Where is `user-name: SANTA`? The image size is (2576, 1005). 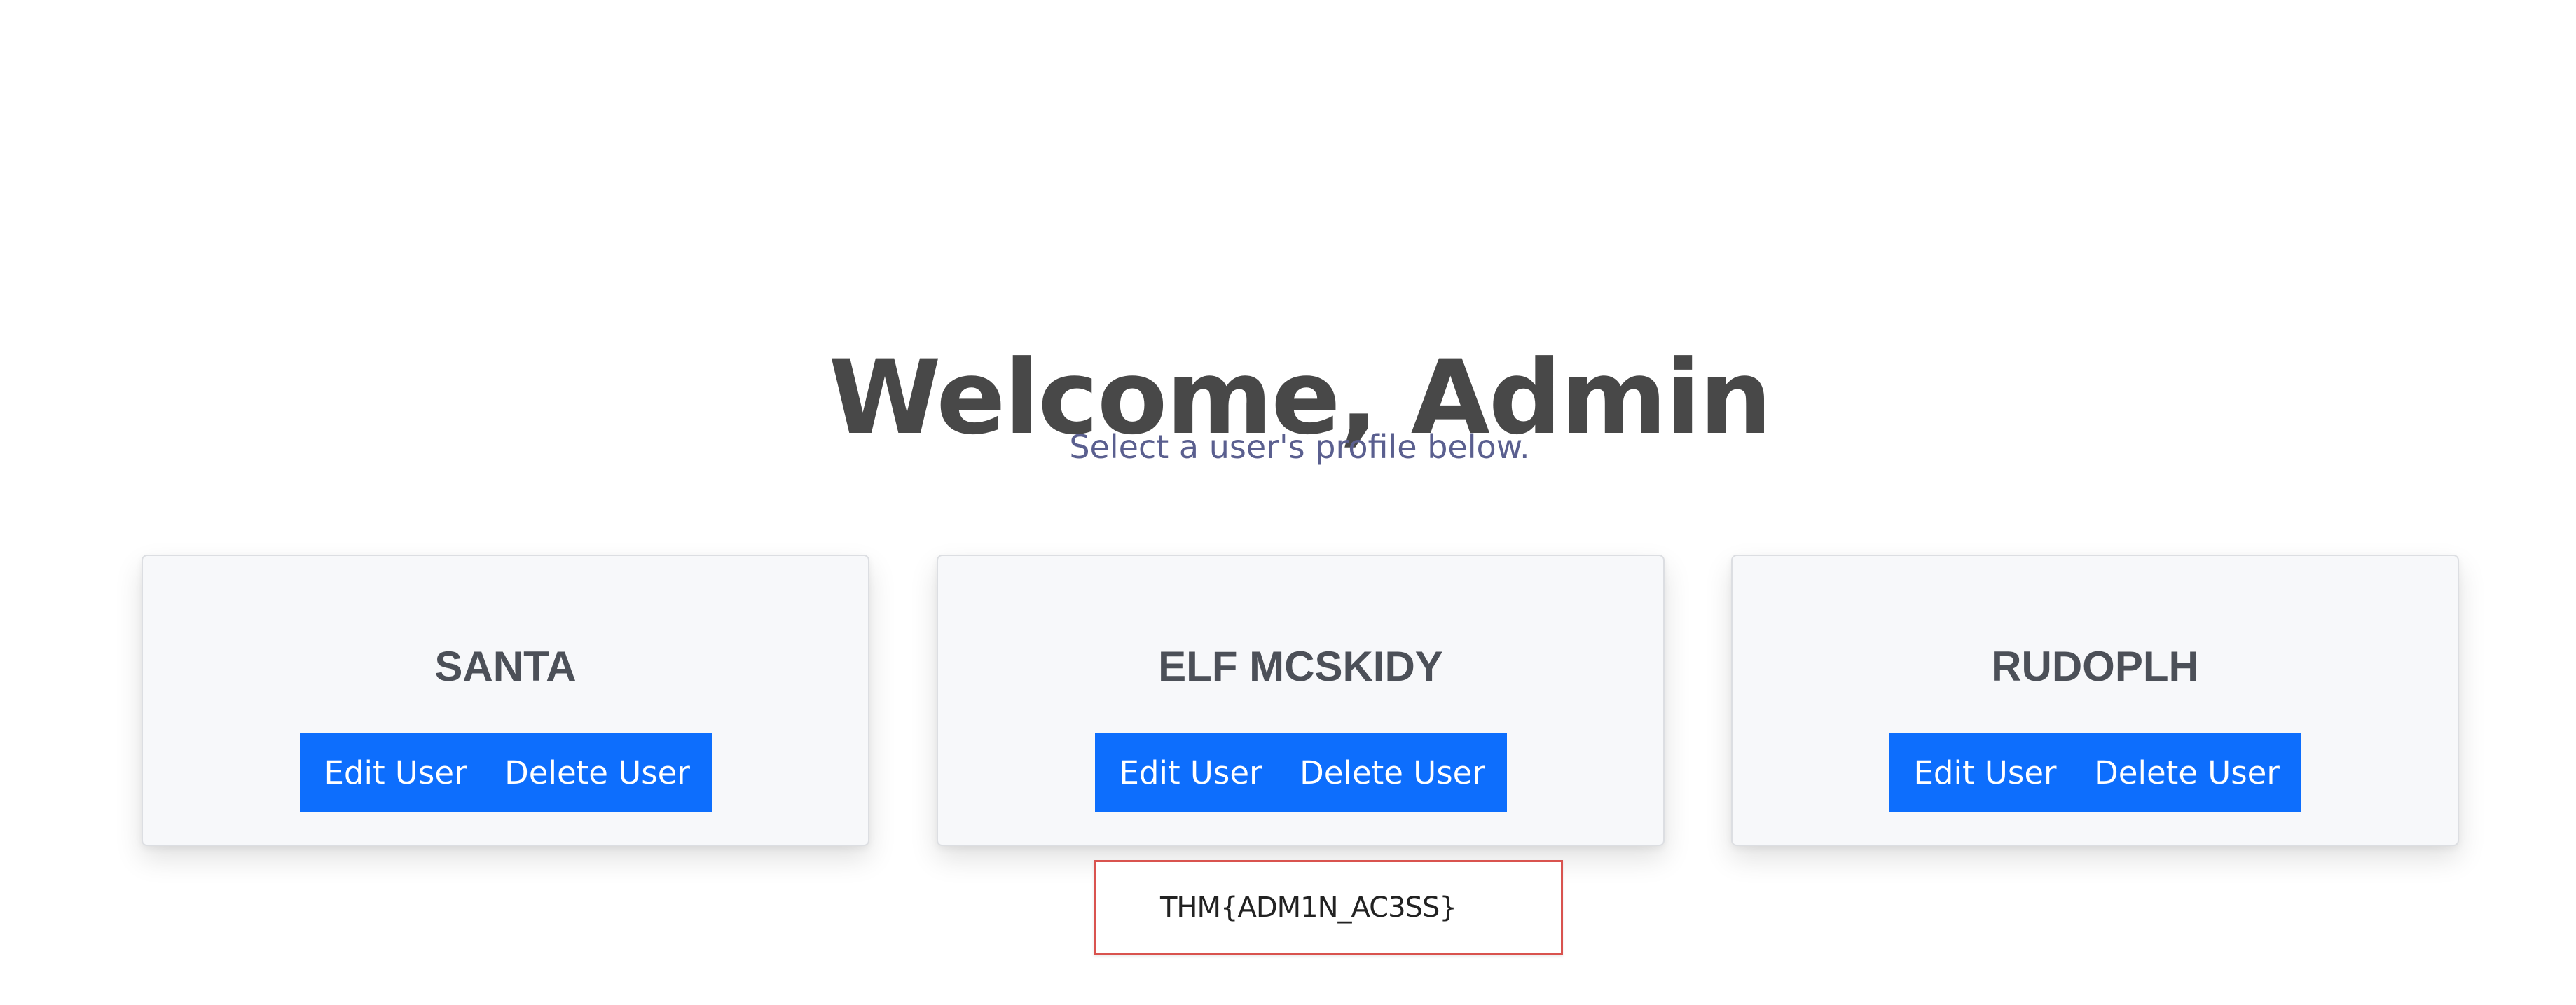
user-name: SANTA is located at coordinates (505, 666).